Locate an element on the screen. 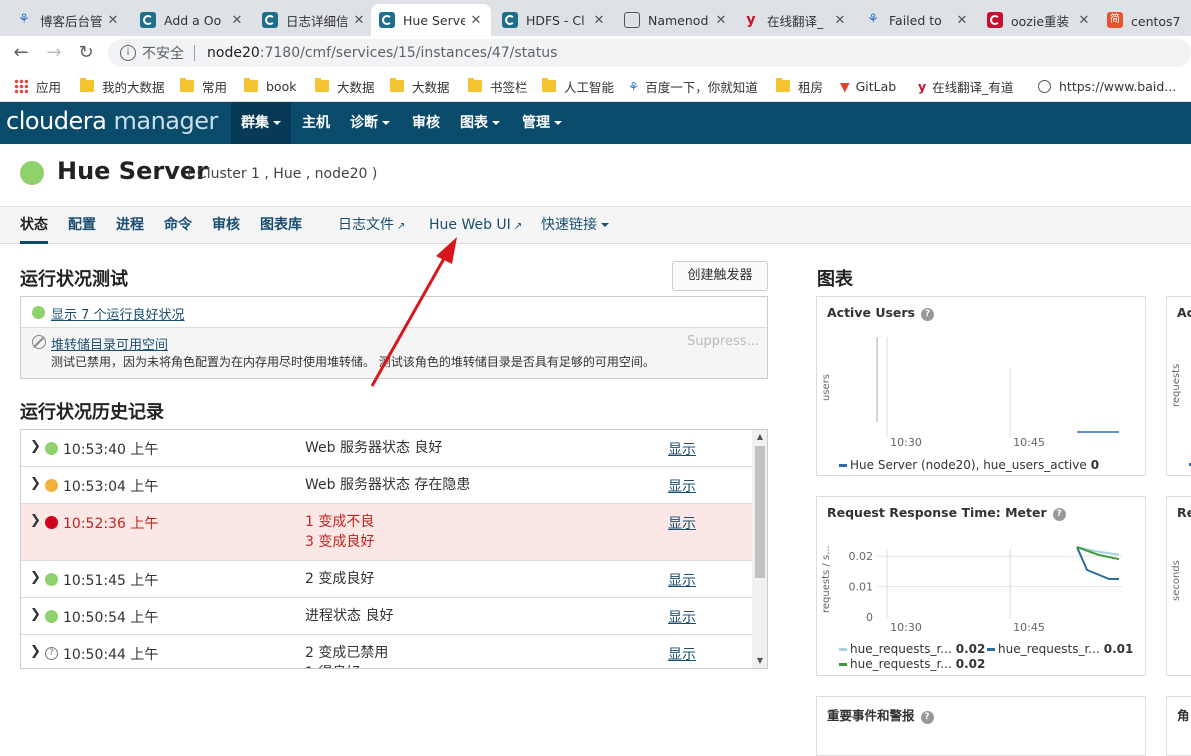  tab-title: Namenod is located at coordinates (678, 20).